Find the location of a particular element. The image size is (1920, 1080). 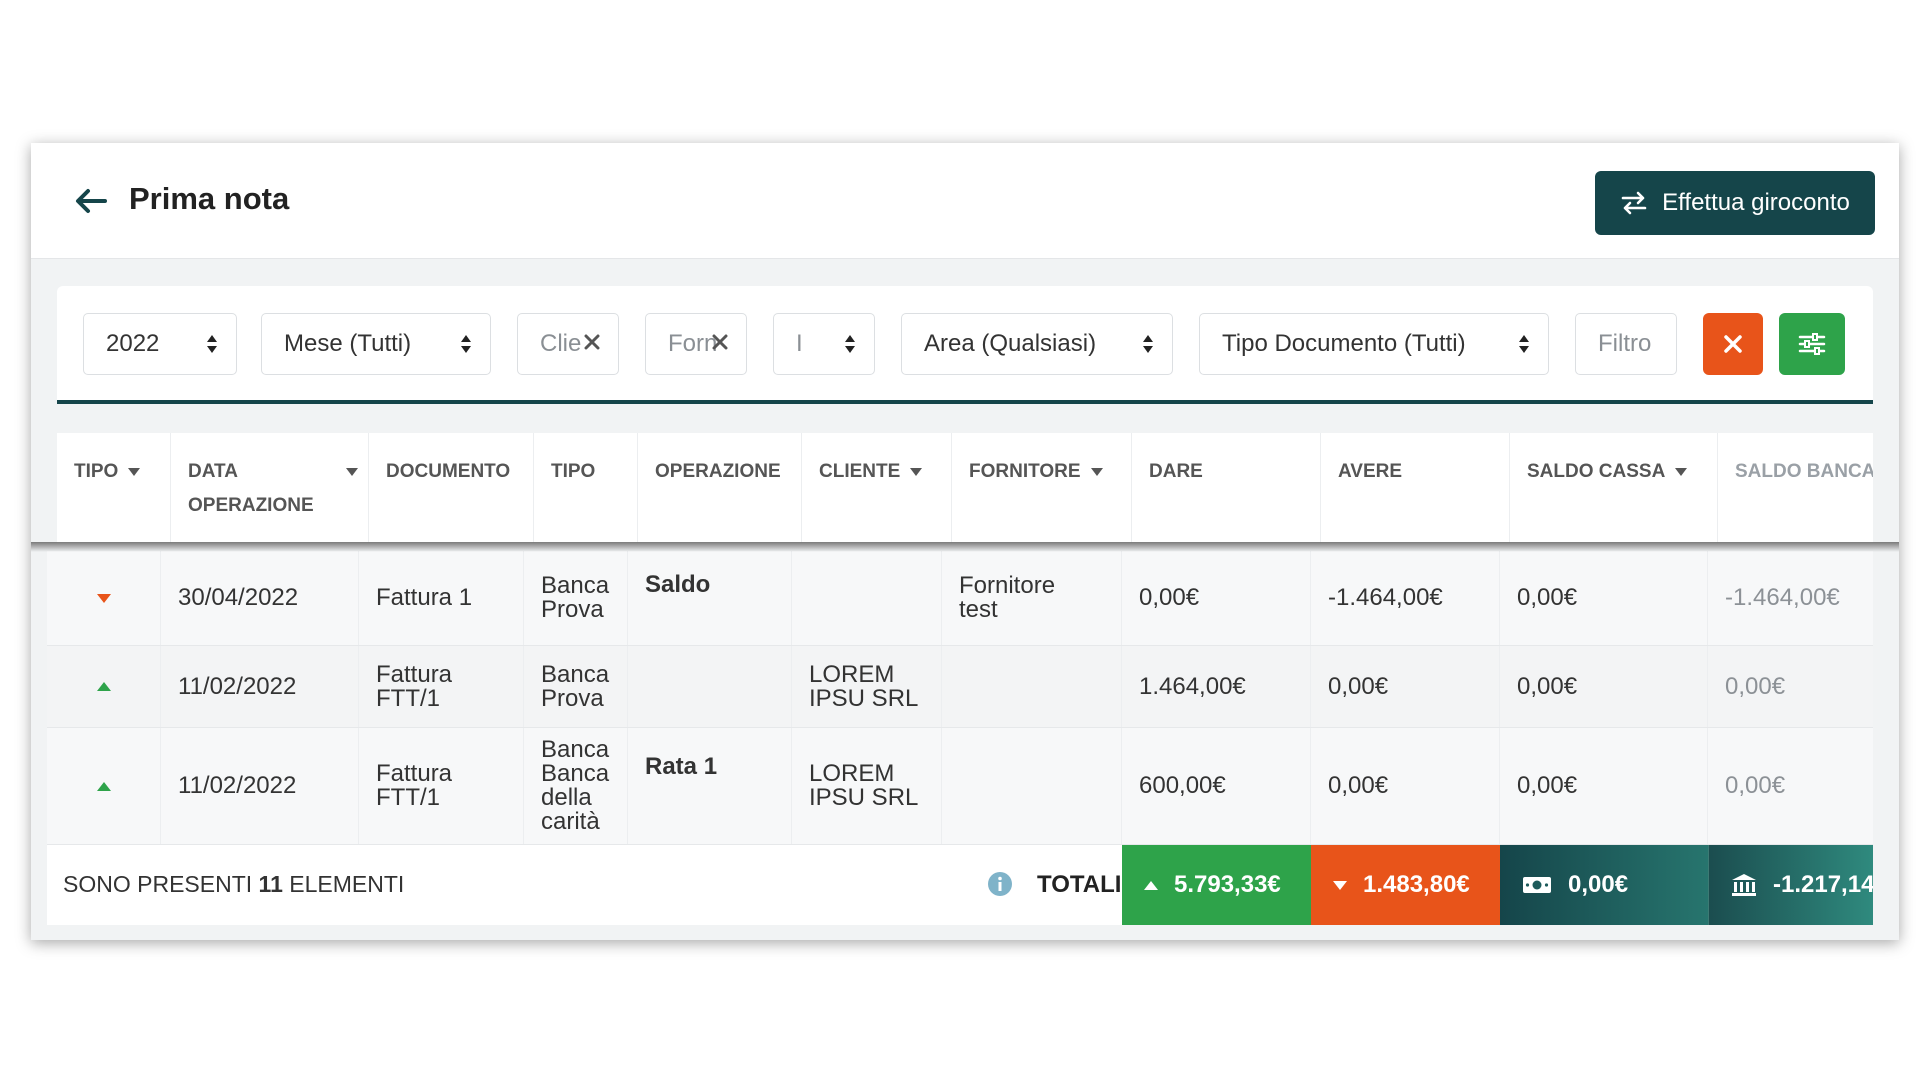

column-label: OPERAZIONE is located at coordinates (718, 471).